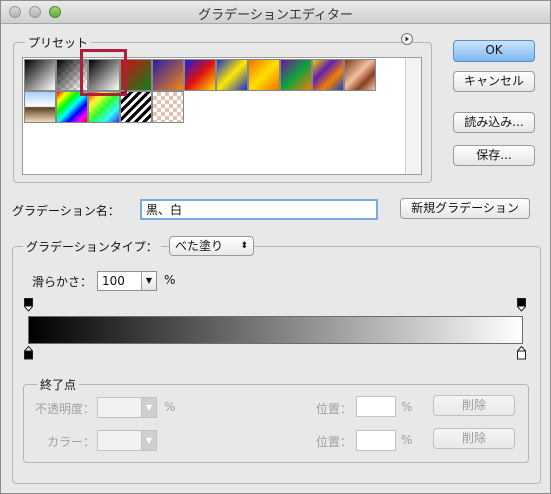 This screenshot has height=494, width=551. I want to click on opacity-location-label: 位置：, so click(334, 409).